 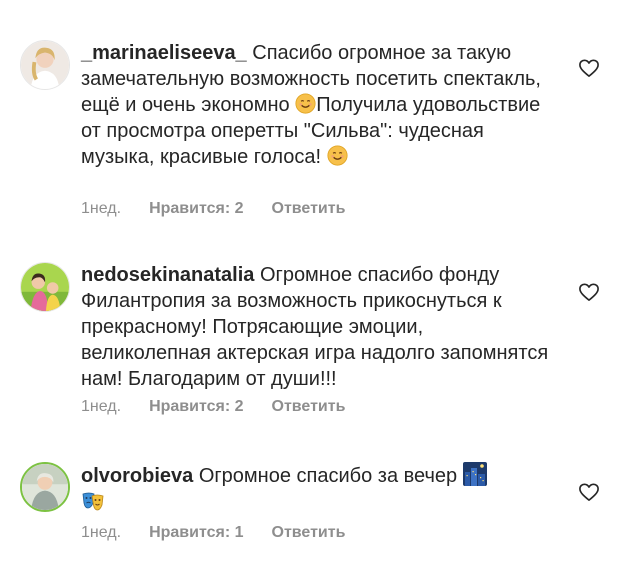 What do you see at coordinates (328, 476) in the screenshot?
I see `comment-text: Огромное спасибо за вечер` at bounding box center [328, 476].